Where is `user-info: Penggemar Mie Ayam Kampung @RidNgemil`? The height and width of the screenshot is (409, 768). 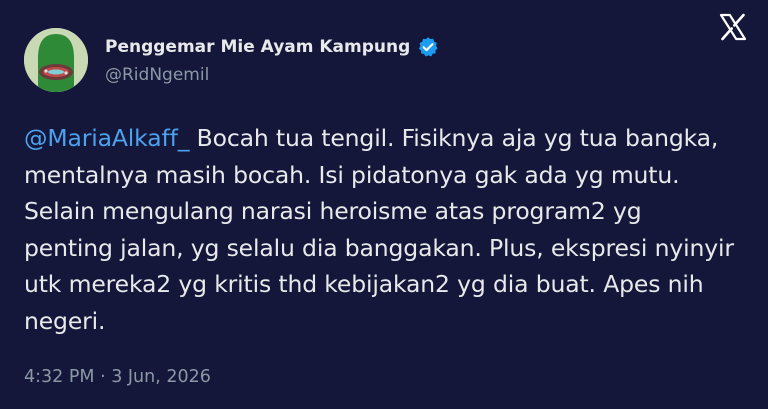 user-info: Penggemar Mie Ayam Kampung @RidNgemil is located at coordinates (272, 59).